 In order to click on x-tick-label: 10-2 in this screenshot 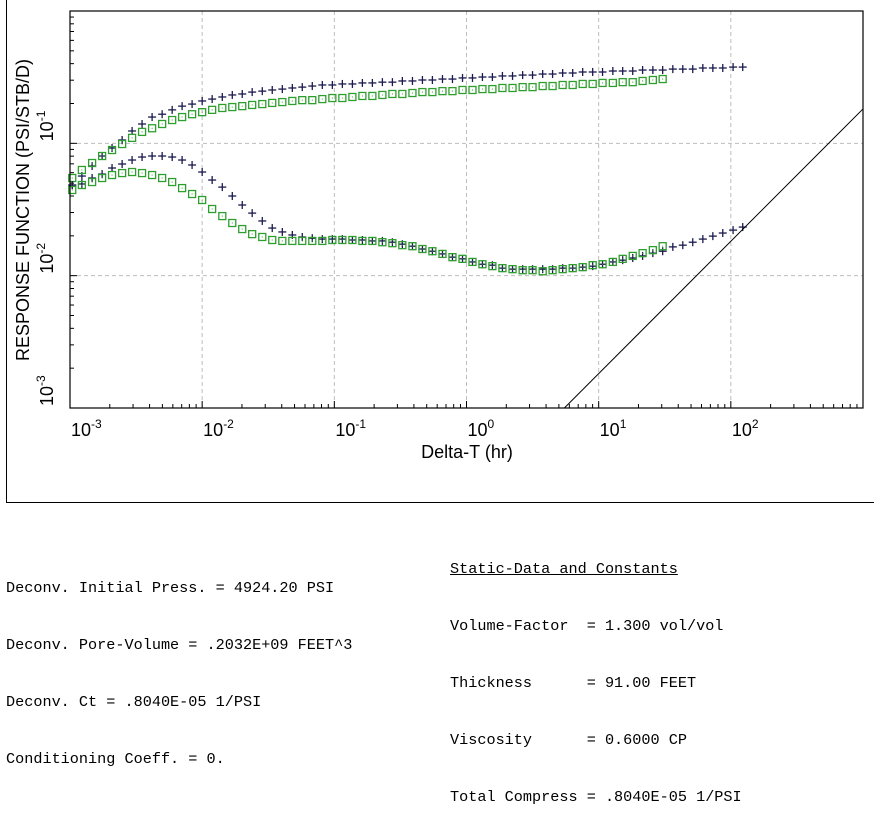, I will do `click(218, 428)`.